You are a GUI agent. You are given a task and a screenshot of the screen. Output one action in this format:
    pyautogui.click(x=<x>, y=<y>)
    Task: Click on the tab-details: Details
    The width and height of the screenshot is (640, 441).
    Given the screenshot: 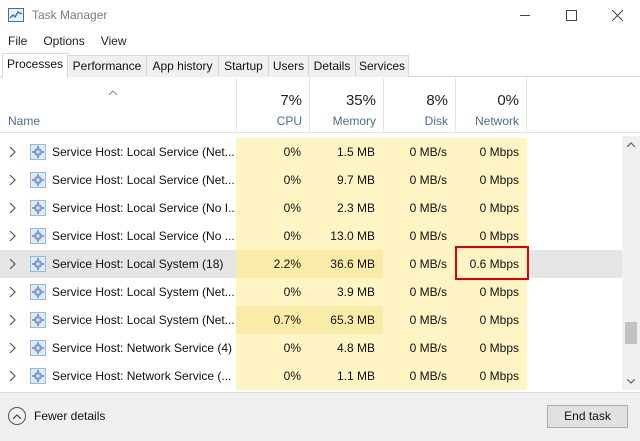 What is the action you would take?
    pyautogui.click(x=332, y=66)
    